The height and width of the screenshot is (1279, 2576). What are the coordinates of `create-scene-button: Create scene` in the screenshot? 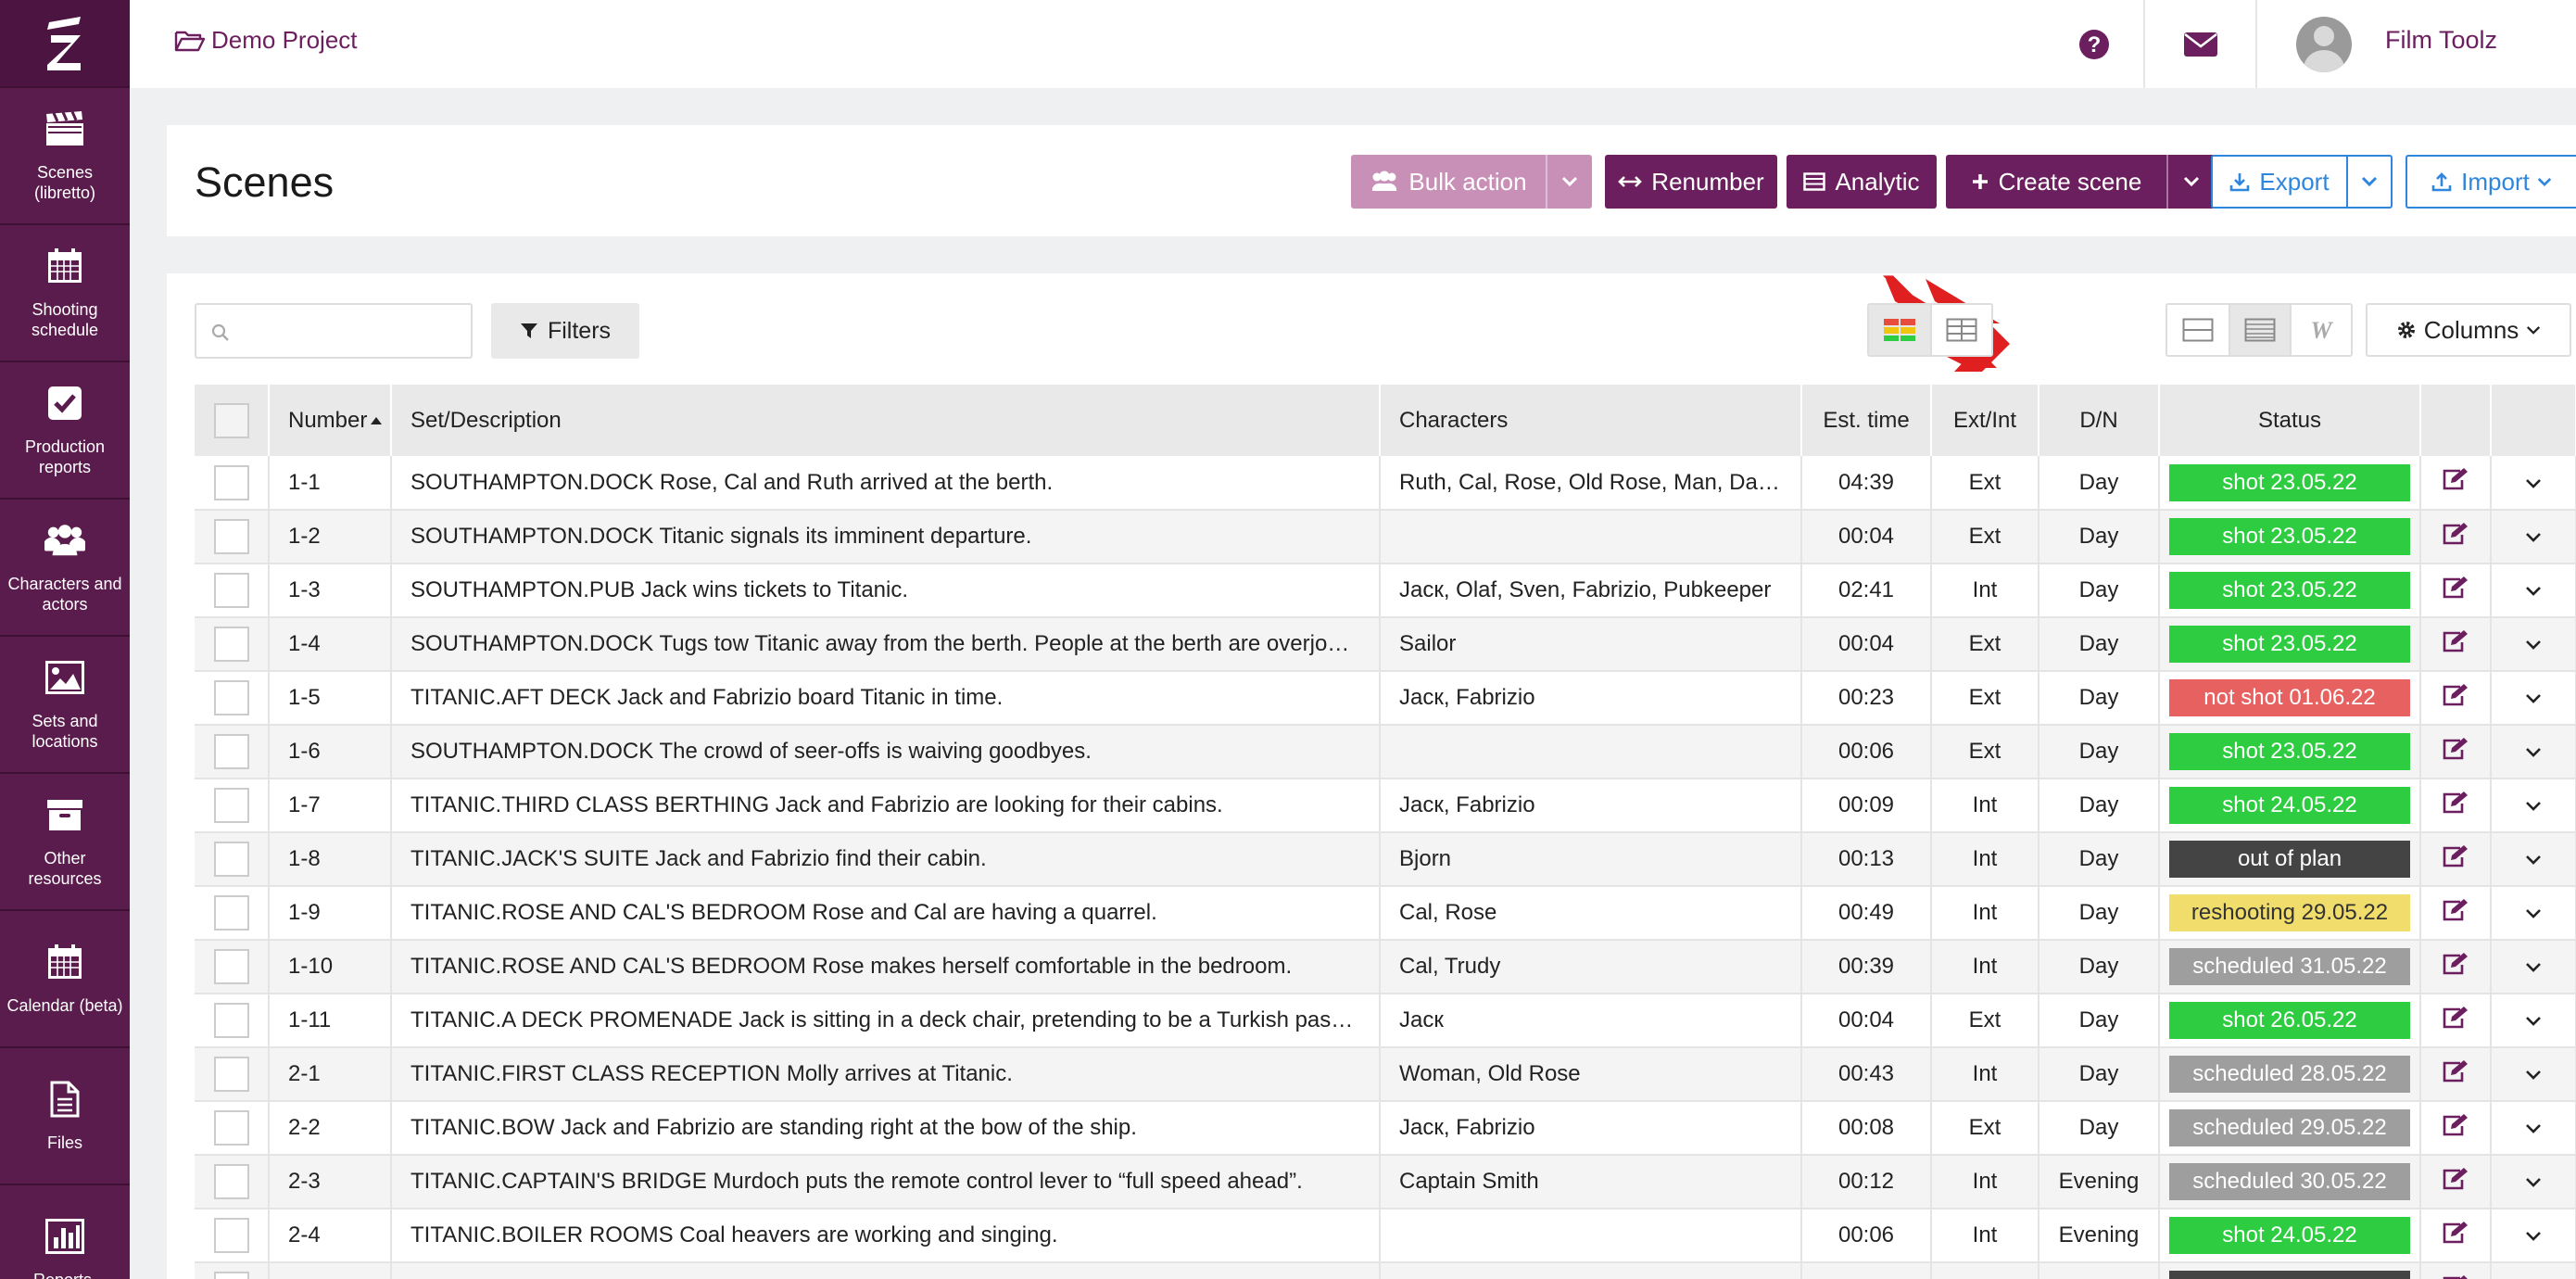 It's located at (2056, 182).